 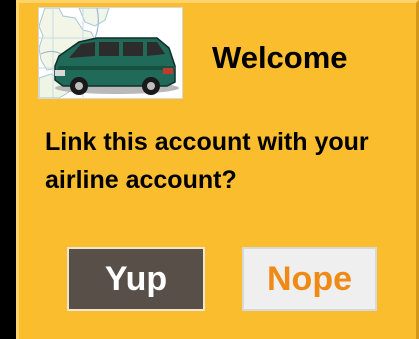 What do you see at coordinates (136, 279) in the screenshot?
I see `yup-button: Yup` at bounding box center [136, 279].